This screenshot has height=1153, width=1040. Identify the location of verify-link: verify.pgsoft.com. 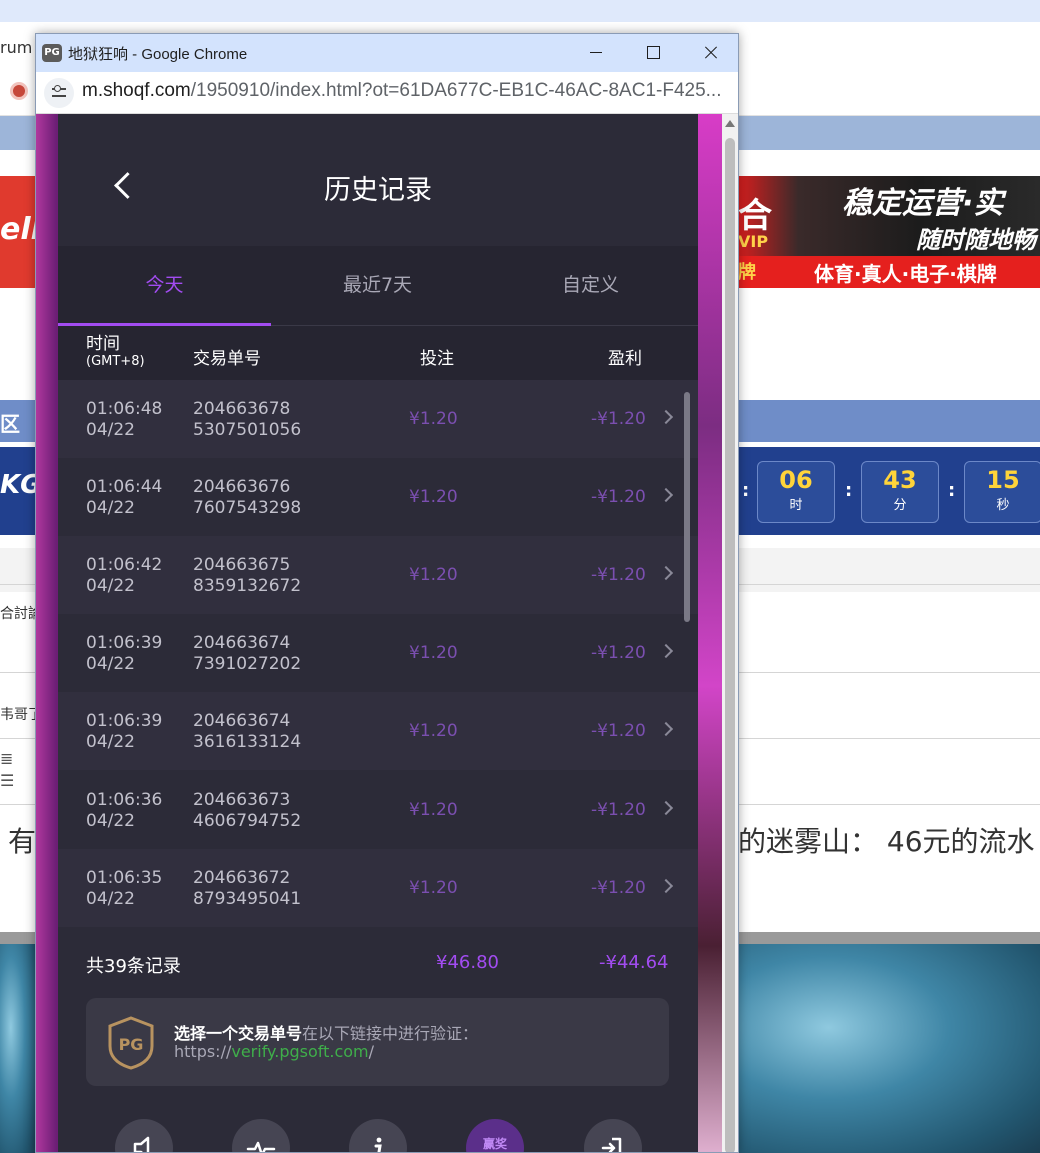
(299, 1051).